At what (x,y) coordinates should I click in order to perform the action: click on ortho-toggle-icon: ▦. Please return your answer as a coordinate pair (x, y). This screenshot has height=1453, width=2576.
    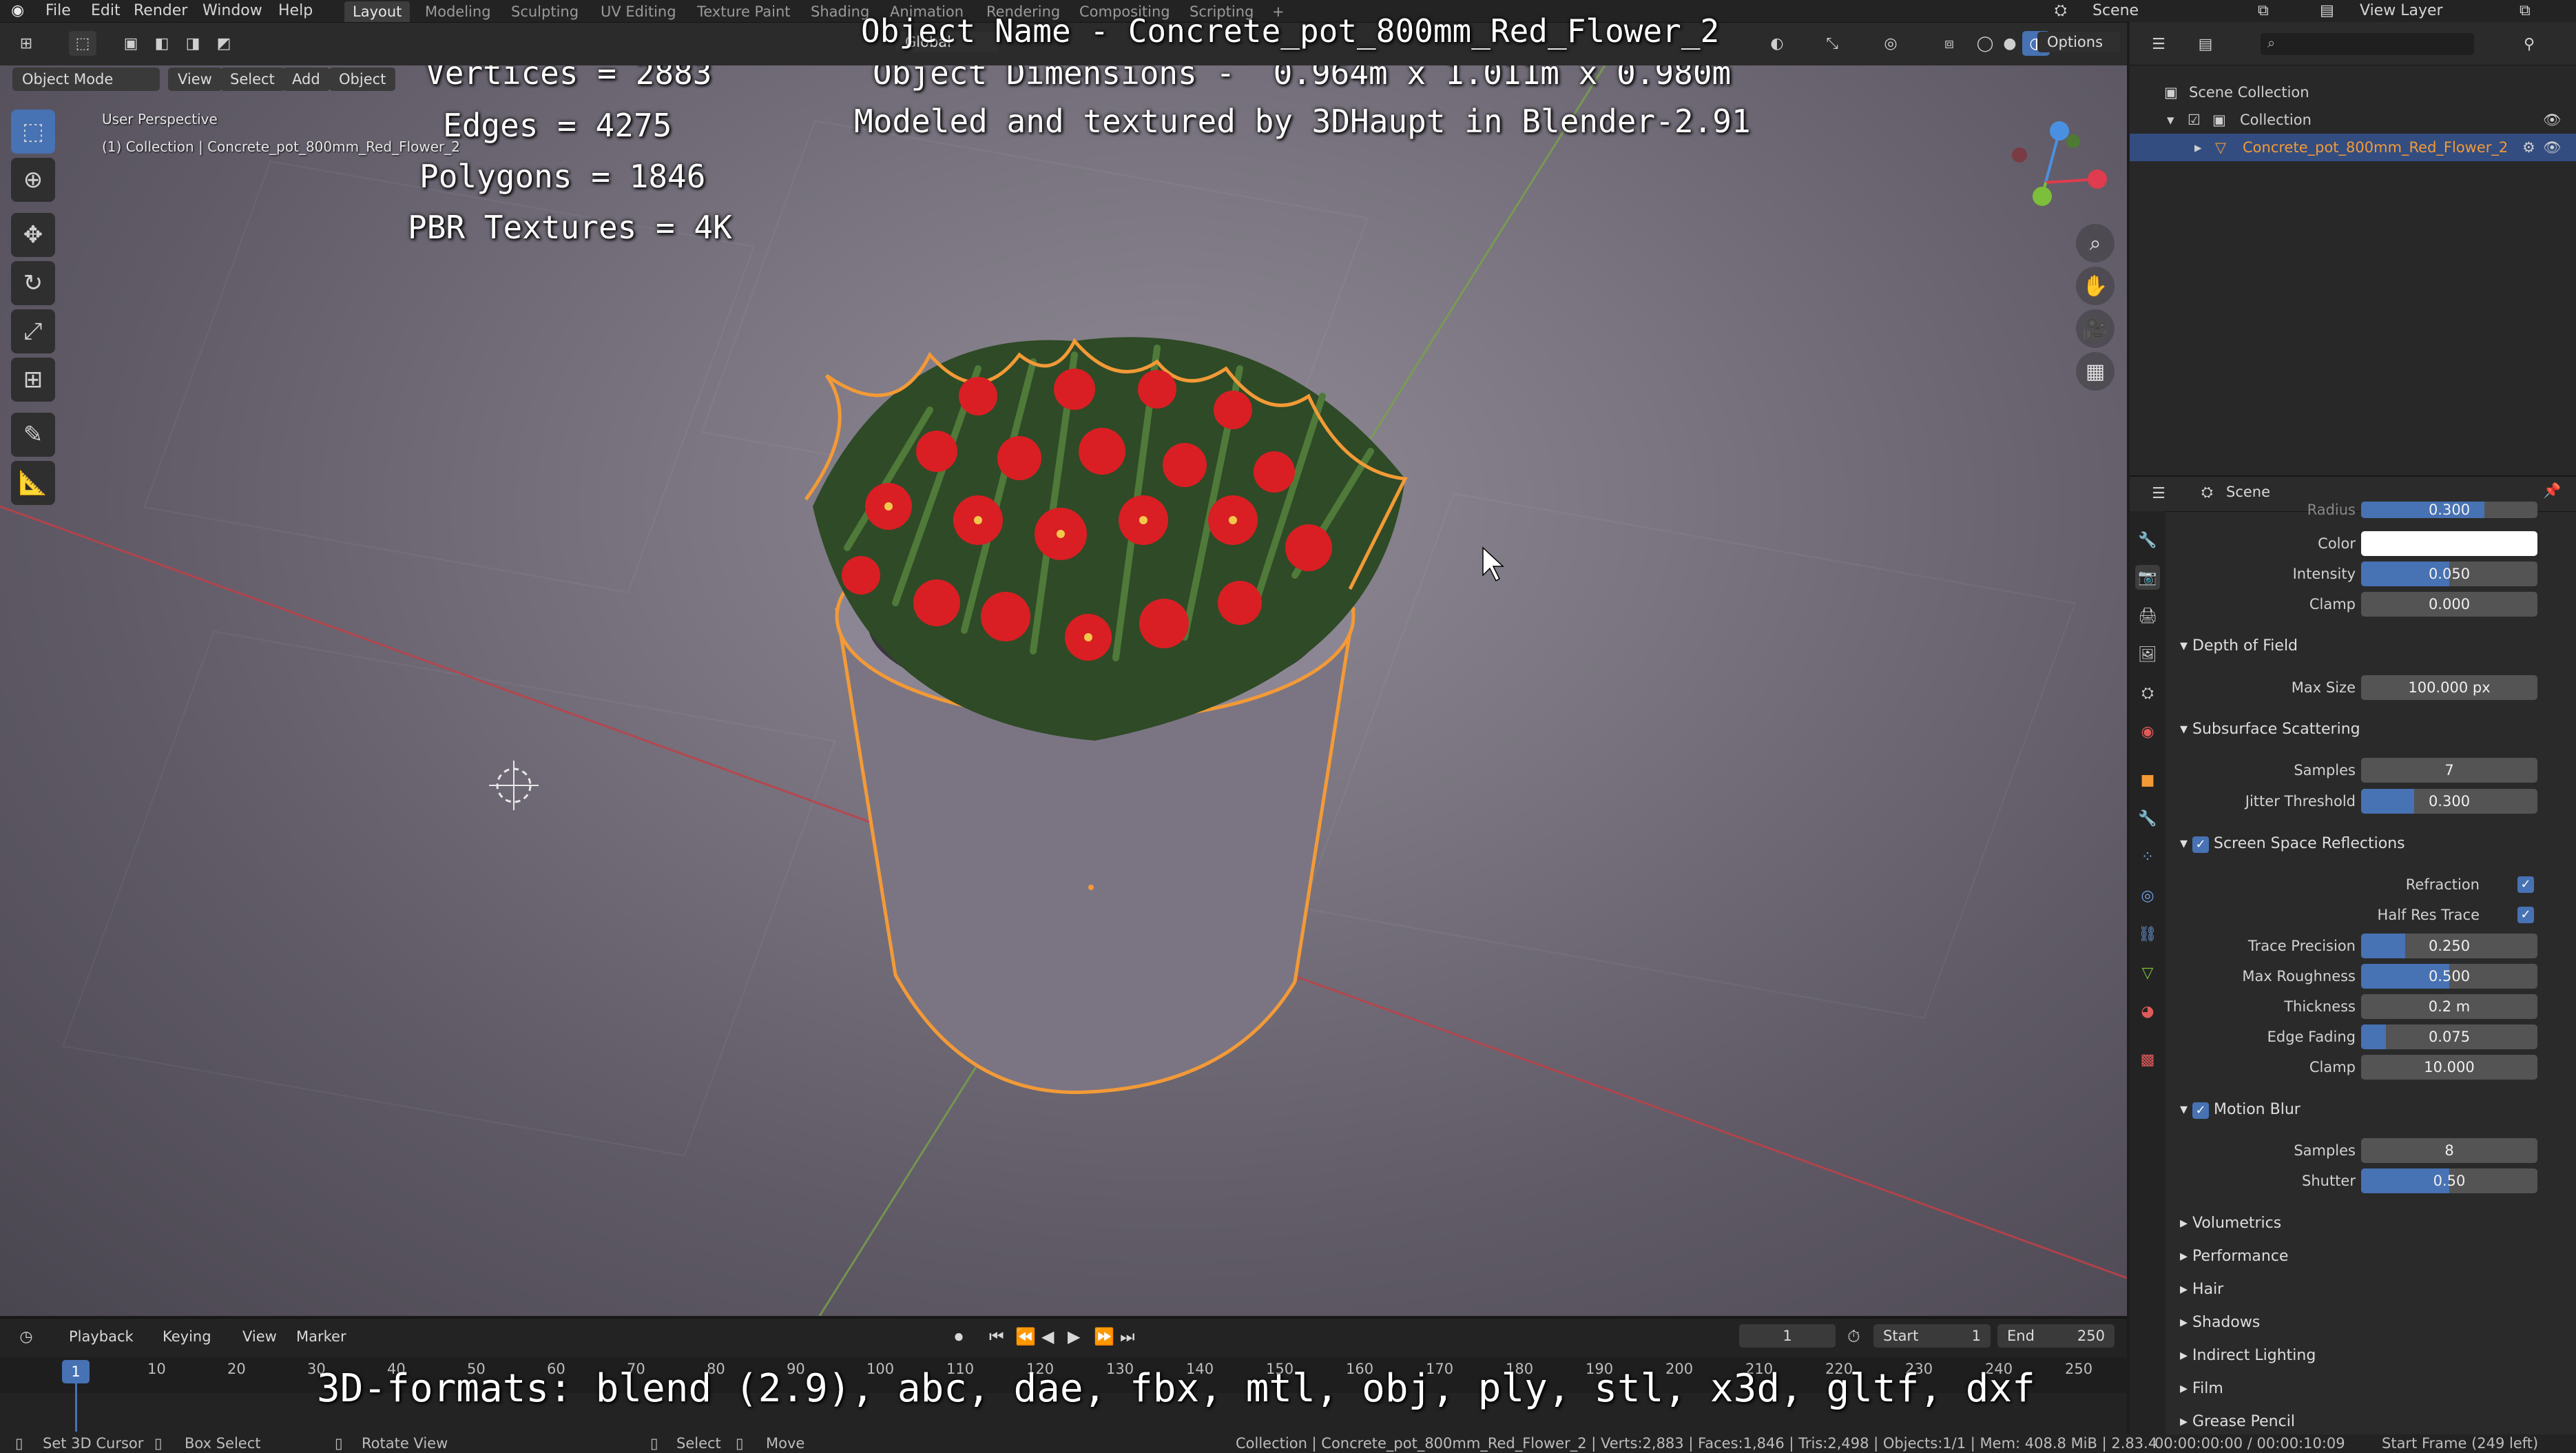
    Looking at the image, I should click on (2095, 371).